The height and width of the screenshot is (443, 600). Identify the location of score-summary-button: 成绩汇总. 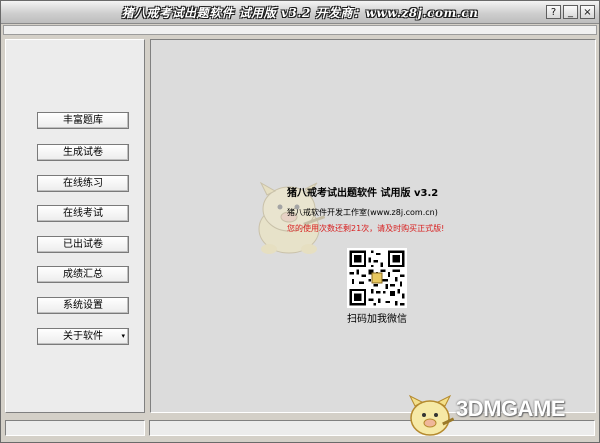
(83, 274).